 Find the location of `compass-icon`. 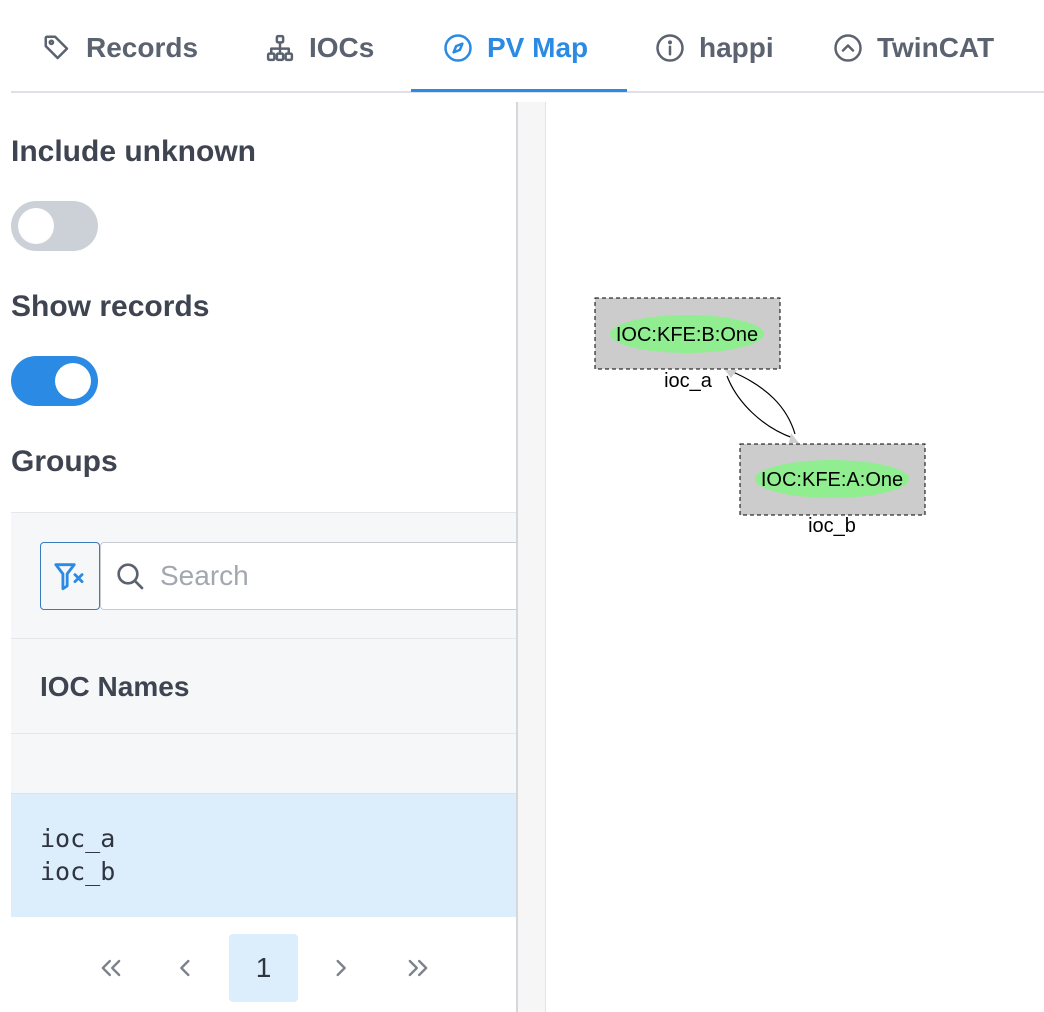

compass-icon is located at coordinates (458, 48).